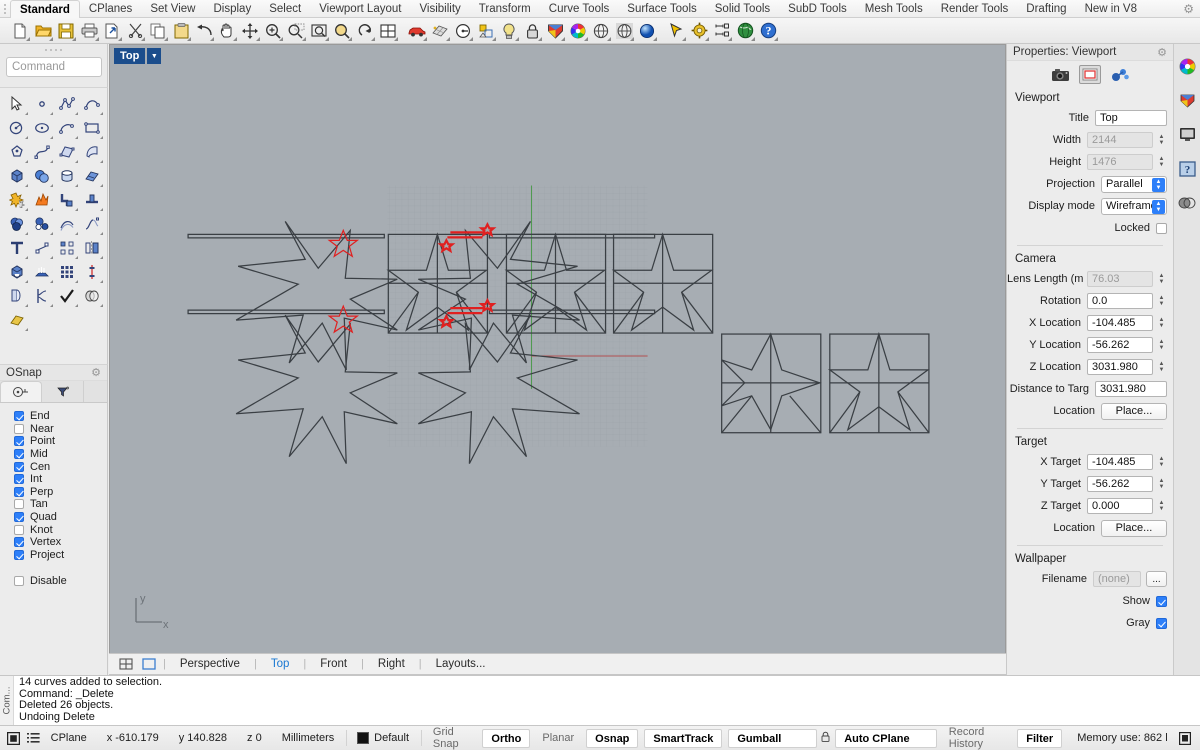  What do you see at coordinates (683, 738) in the screenshot?
I see `status-toggle-smarttrack: SmartTrack` at bounding box center [683, 738].